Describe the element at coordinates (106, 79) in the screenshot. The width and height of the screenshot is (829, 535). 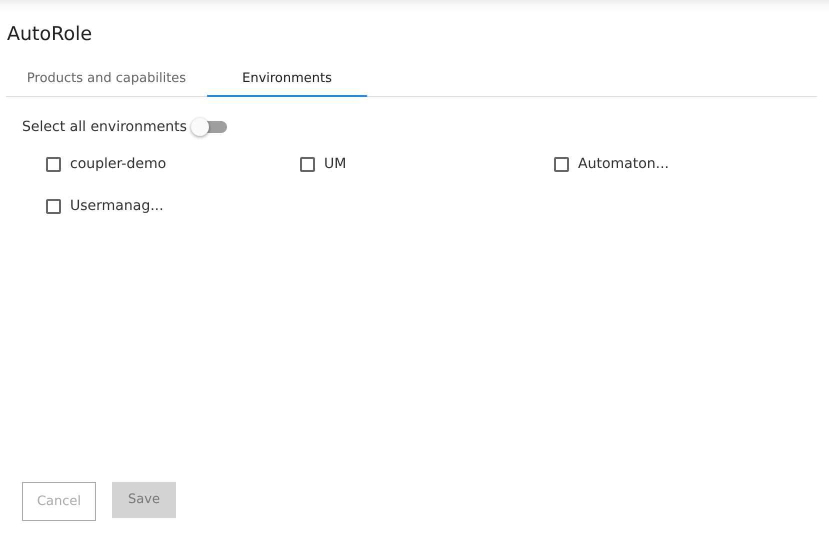
I see `tab: Products and capabilites` at that location.